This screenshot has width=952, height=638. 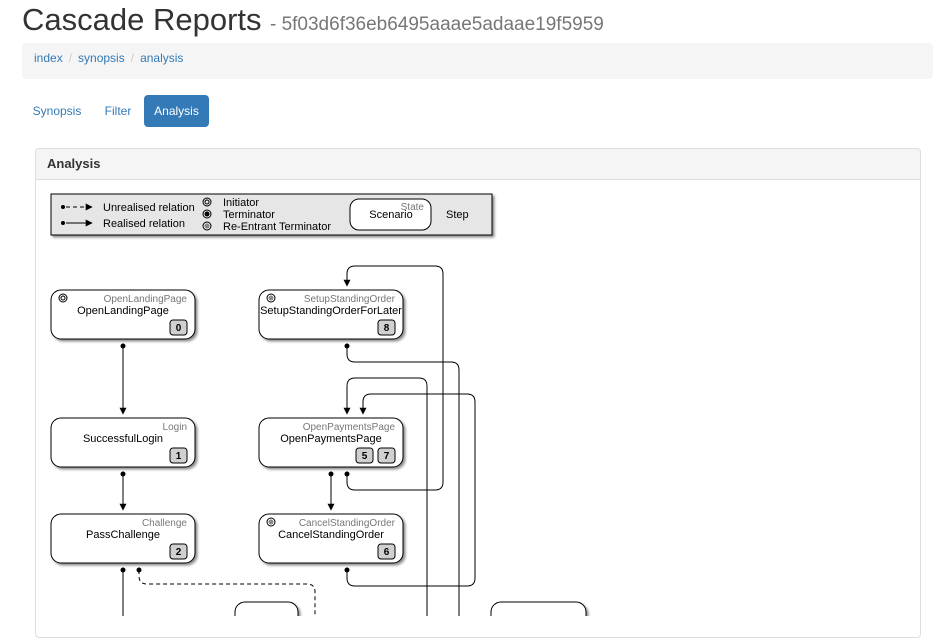 I want to click on node-state-label: SetupStandingOrder, so click(x=350, y=299).